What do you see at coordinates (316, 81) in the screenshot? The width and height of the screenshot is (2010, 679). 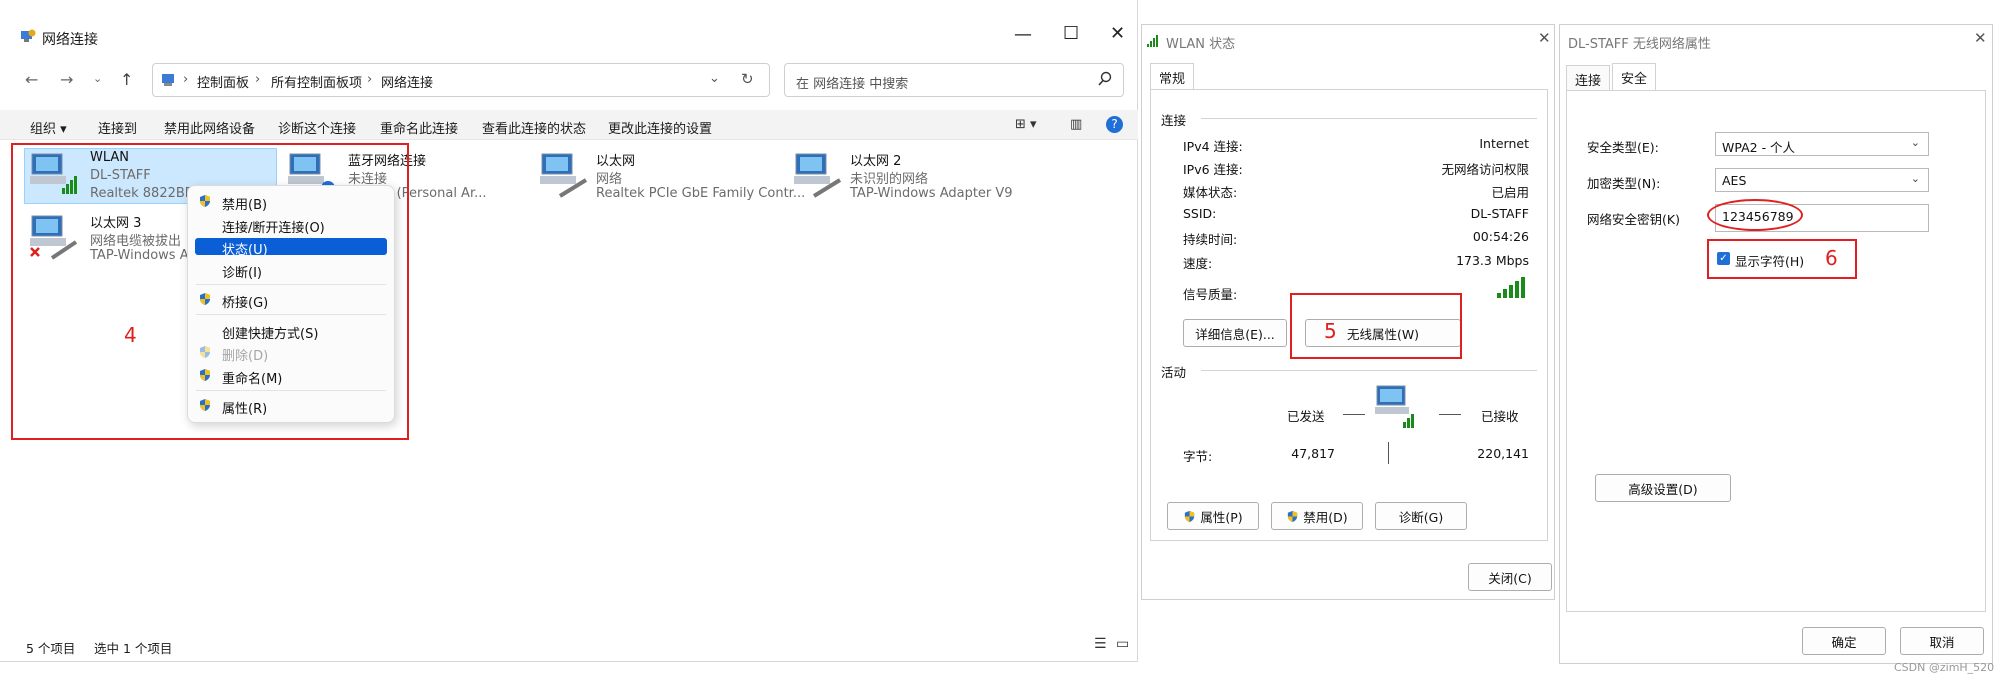 I see `breadcrumb-all-items: 所有控制面板项` at bounding box center [316, 81].